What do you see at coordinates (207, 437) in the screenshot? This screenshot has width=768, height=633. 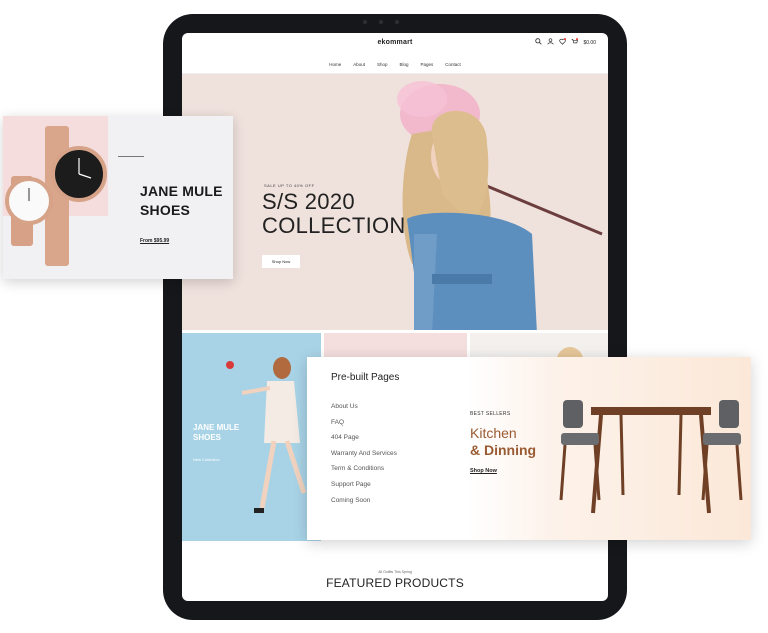 I see `tile-title-line-2: SHOES` at bounding box center [207, 437].